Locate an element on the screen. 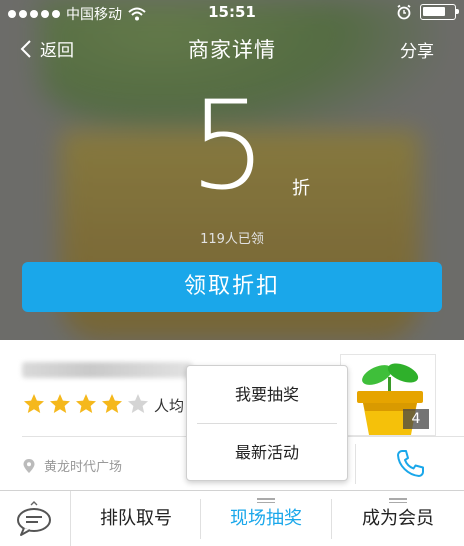  avg-price-label: 人均 is located at coordinates (169, 406).